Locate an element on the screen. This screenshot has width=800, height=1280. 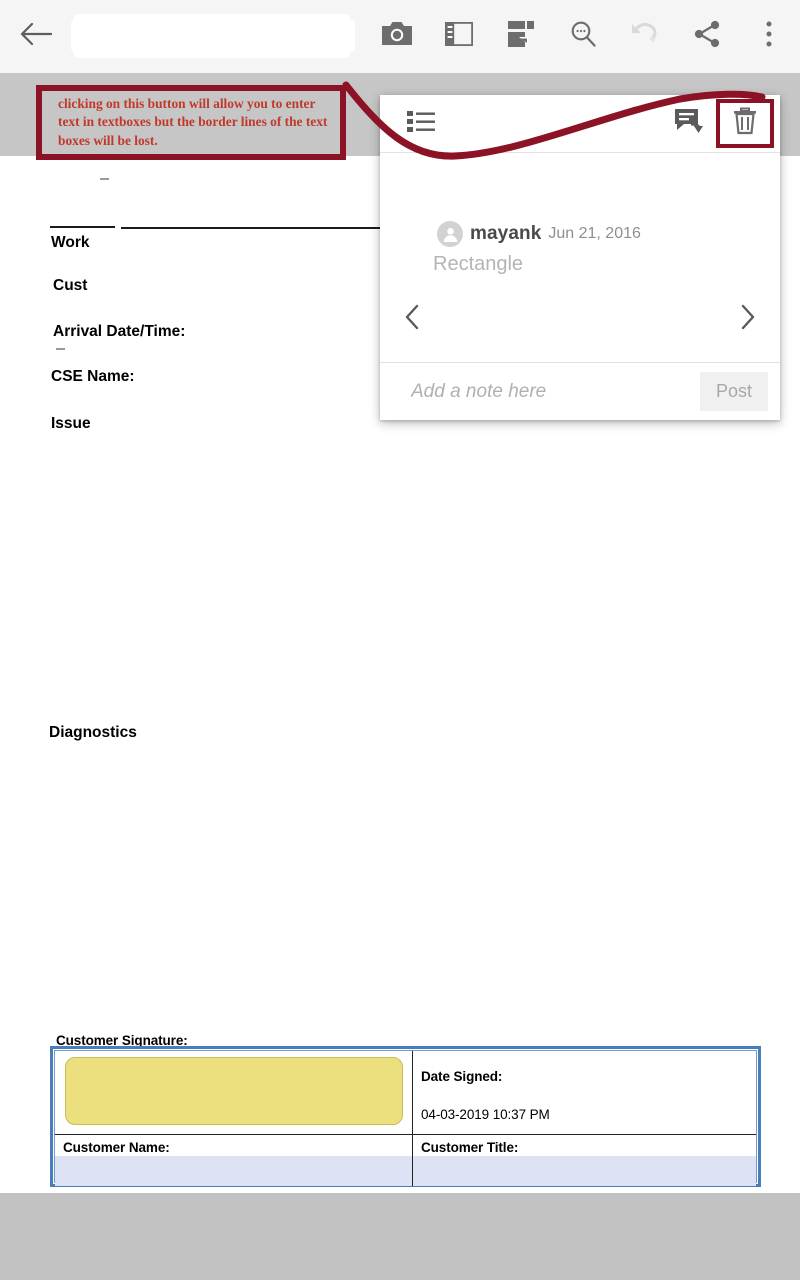
back-button is located at coordinates (36, 36).